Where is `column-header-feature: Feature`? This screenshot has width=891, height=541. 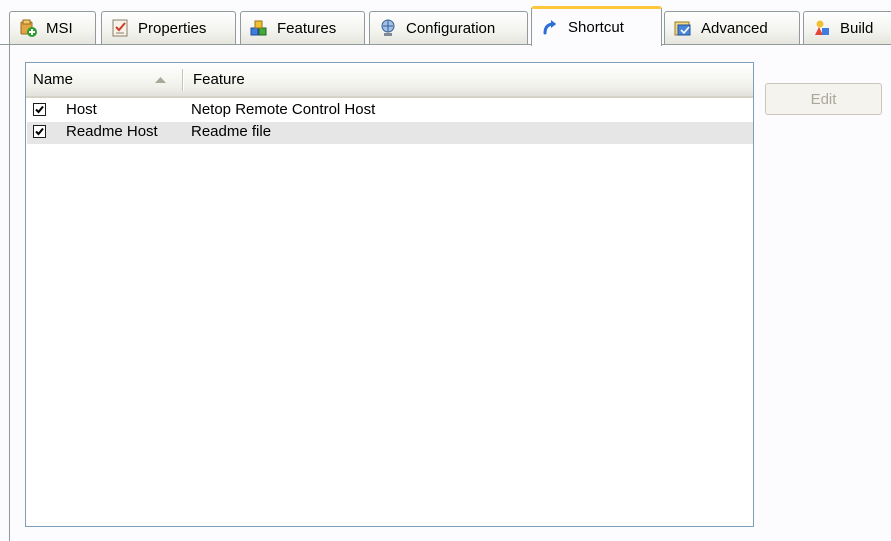 column-header-feature: Feature is located at coordinates (468, 79).